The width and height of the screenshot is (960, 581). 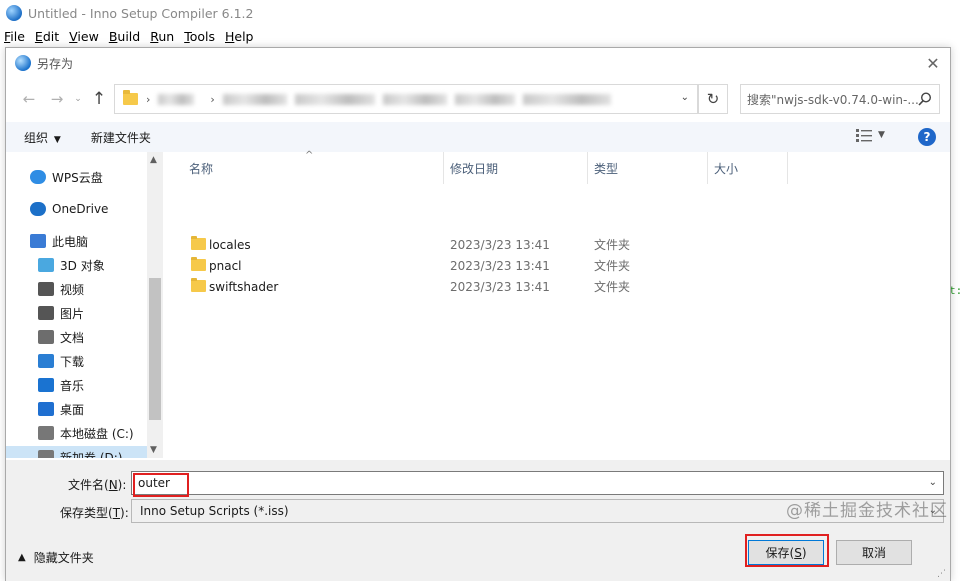 I want to click on nav-item-onedrive: OneDrive, so click(x=76, y=209).